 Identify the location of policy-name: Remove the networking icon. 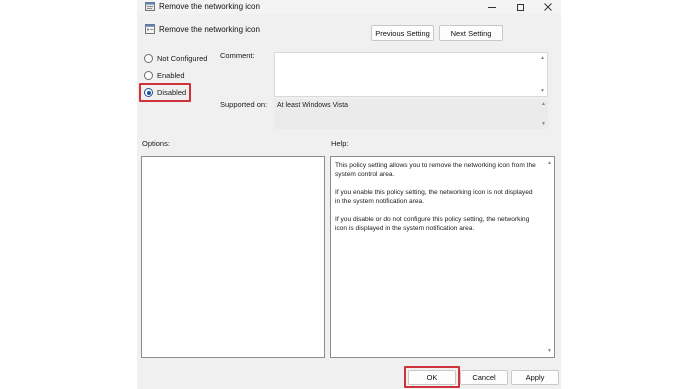
(209, 29).